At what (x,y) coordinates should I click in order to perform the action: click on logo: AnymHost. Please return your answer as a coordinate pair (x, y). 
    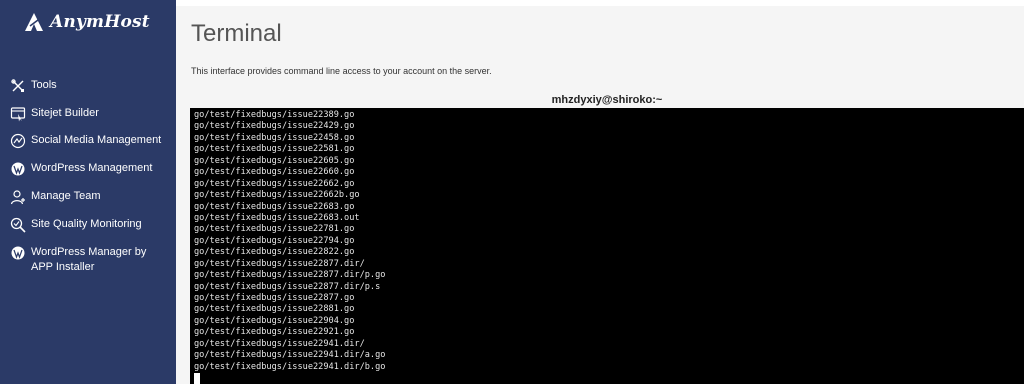
    Looking at the image, I should click on (87, 22).